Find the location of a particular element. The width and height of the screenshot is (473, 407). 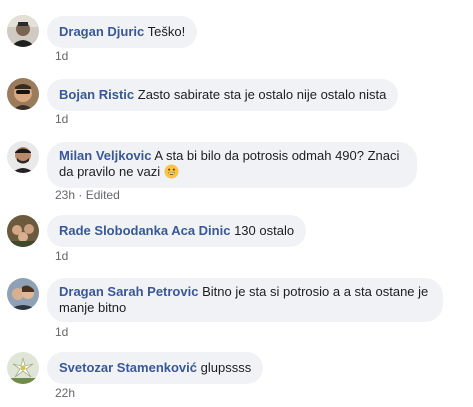

comment-meta: 22h is located at coordinates (65, 393).